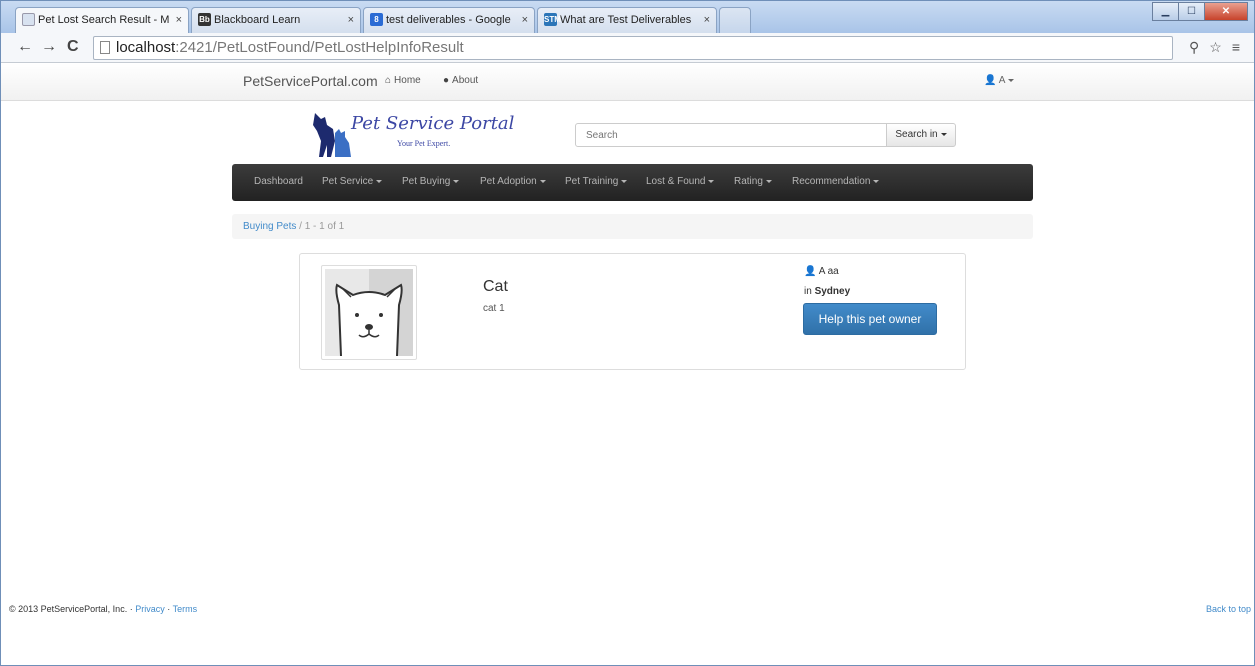 Image resolution: width=1255 pixels, height=666 pixels. Describe the element at coordinates (388, 80) in the screenshot. I see `home-icon: ⌂` at that location.